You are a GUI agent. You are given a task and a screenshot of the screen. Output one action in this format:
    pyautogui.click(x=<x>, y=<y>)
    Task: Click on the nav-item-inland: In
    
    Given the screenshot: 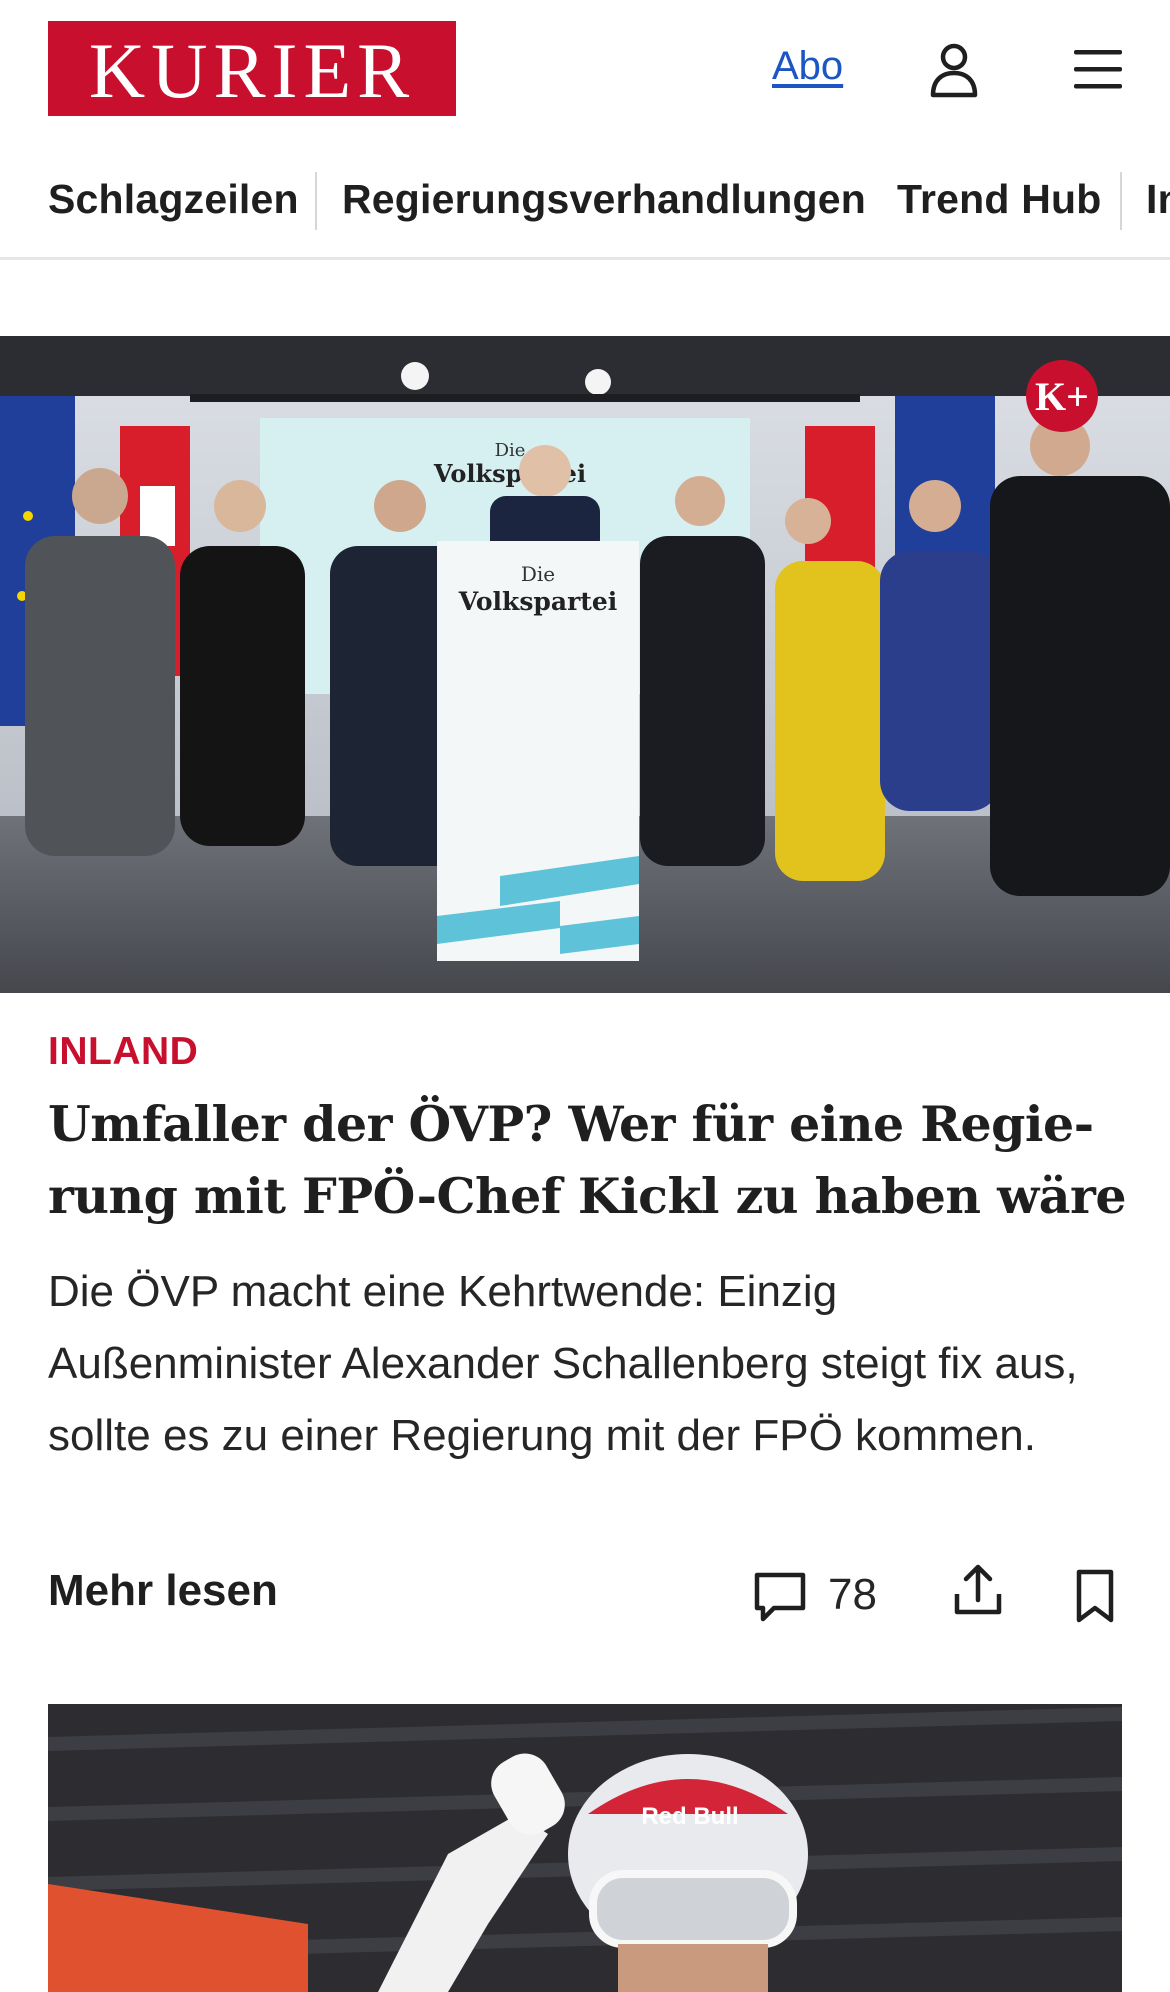 What is the action you would take?
    pyautogui.click(x=1158, y=199)
    